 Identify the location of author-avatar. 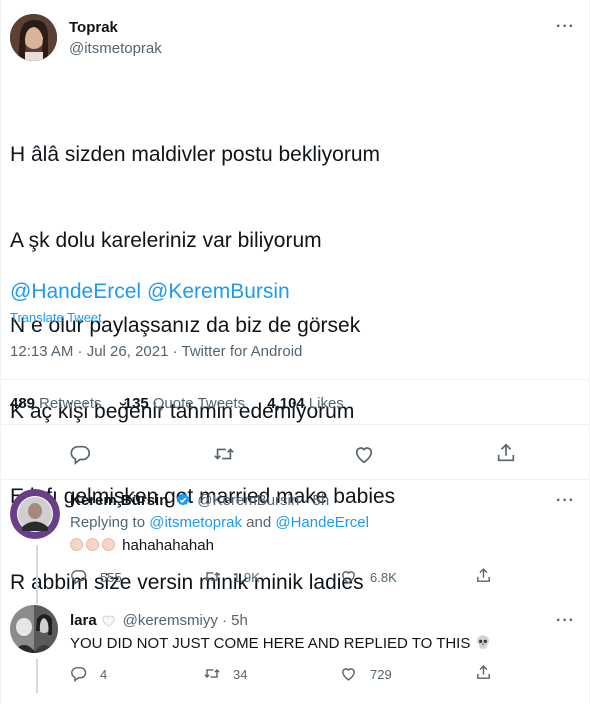
(33, 37).